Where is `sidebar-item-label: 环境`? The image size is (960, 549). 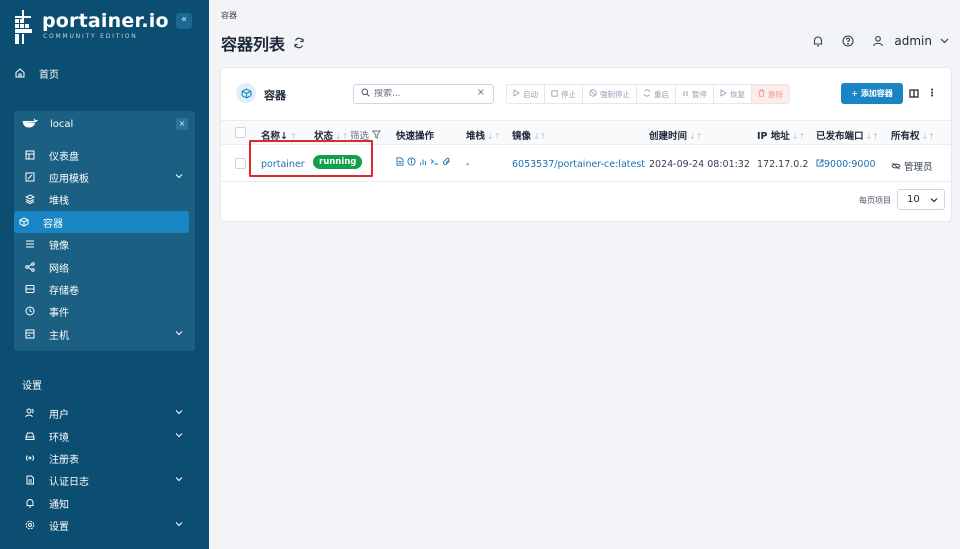 sidebar-item-label: 环境 is located at coordinates (59, 438).